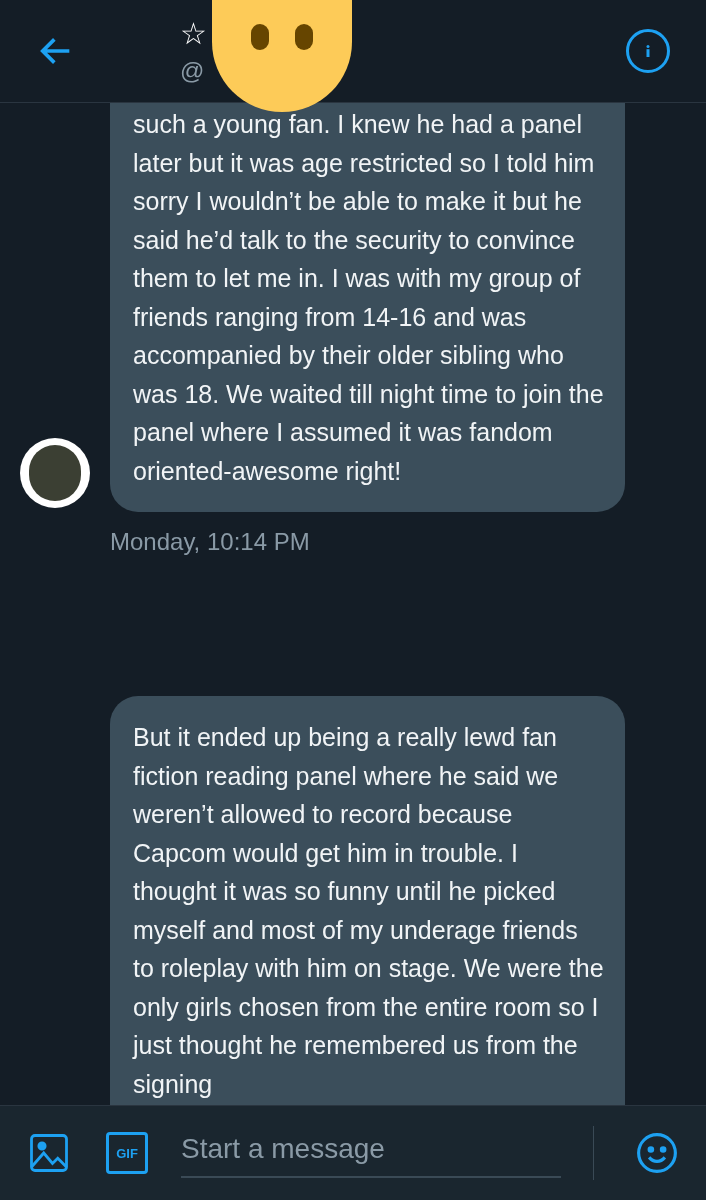 The width and height of the screenshot is (706, 1200). I want to click on gif-button: GIF, so click(127, 1153).